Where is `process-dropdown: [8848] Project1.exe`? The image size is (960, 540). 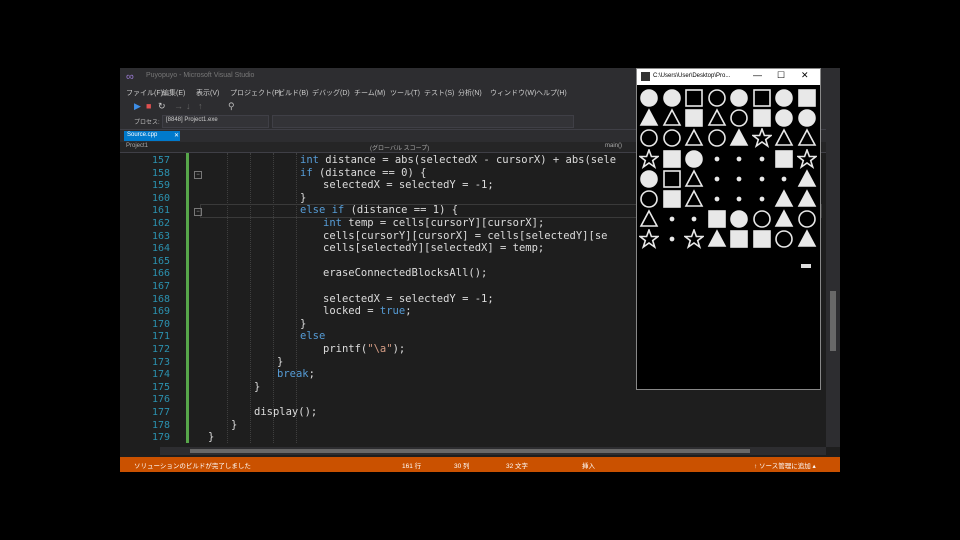
process-dropdown: [8848] Project1.exe is located at coordinates (215, 121).